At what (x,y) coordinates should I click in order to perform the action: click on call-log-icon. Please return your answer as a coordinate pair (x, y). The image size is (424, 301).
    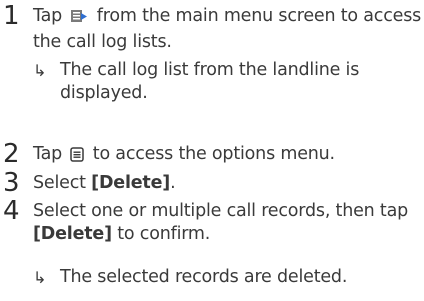
    Looking at the image, I should click on (79, 19).